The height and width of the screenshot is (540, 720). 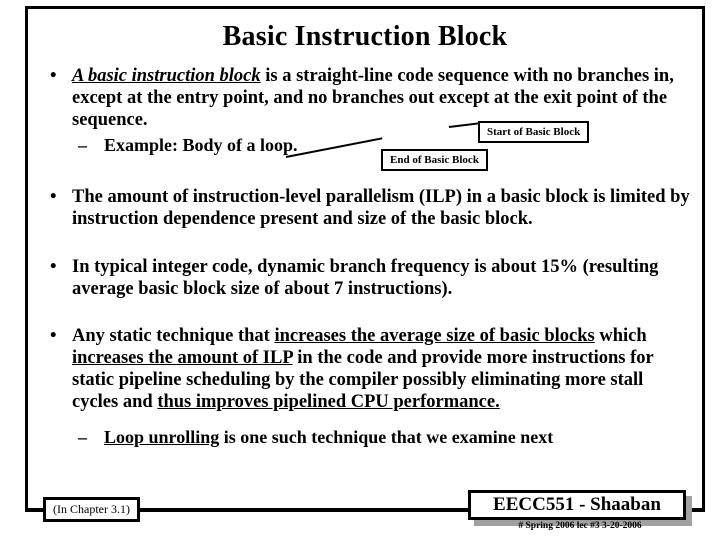 What do you see at coordinates (91, 510) in the screenshot?
I see `chapter-reference-note: (In Chapter 3.1)` at bounding box center [91, 510].